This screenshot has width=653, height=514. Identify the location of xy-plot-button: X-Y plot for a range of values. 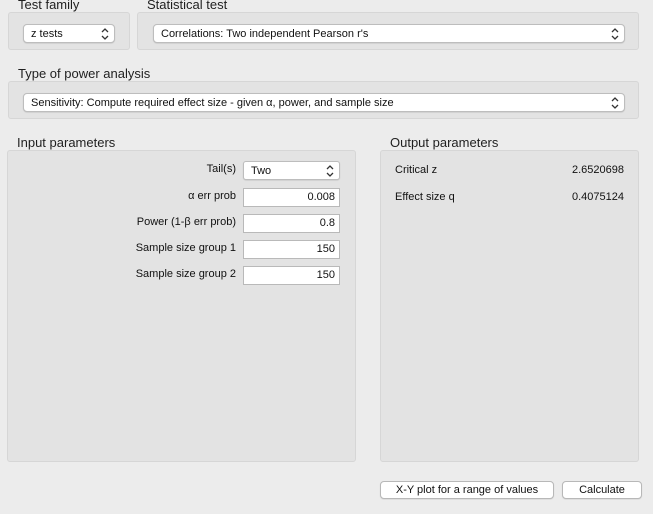
(467, 490).